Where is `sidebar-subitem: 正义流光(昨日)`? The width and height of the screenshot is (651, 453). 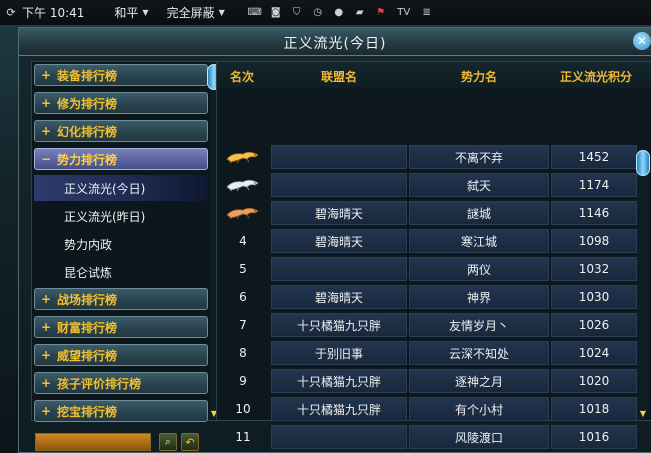 sidebar-subitem: 正义流光(昨日) is located at coordinates (121, 216).